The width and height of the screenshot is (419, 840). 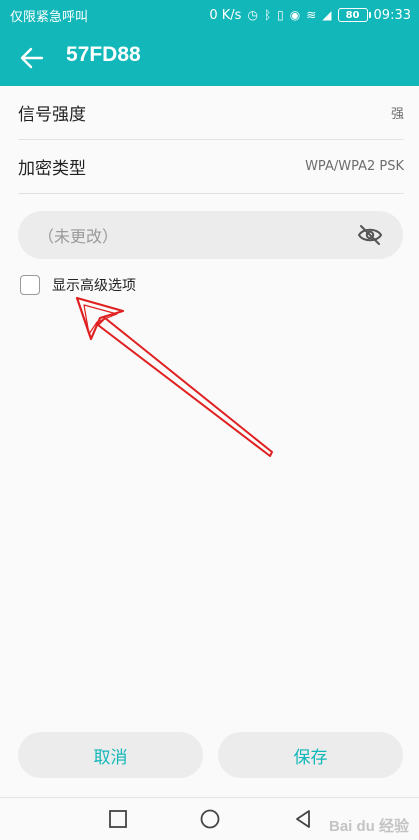 What do you see at coordinates (30, 285) in the screenshot?
I see `advanced-options-checkbox` at bounding box center [30, 285].